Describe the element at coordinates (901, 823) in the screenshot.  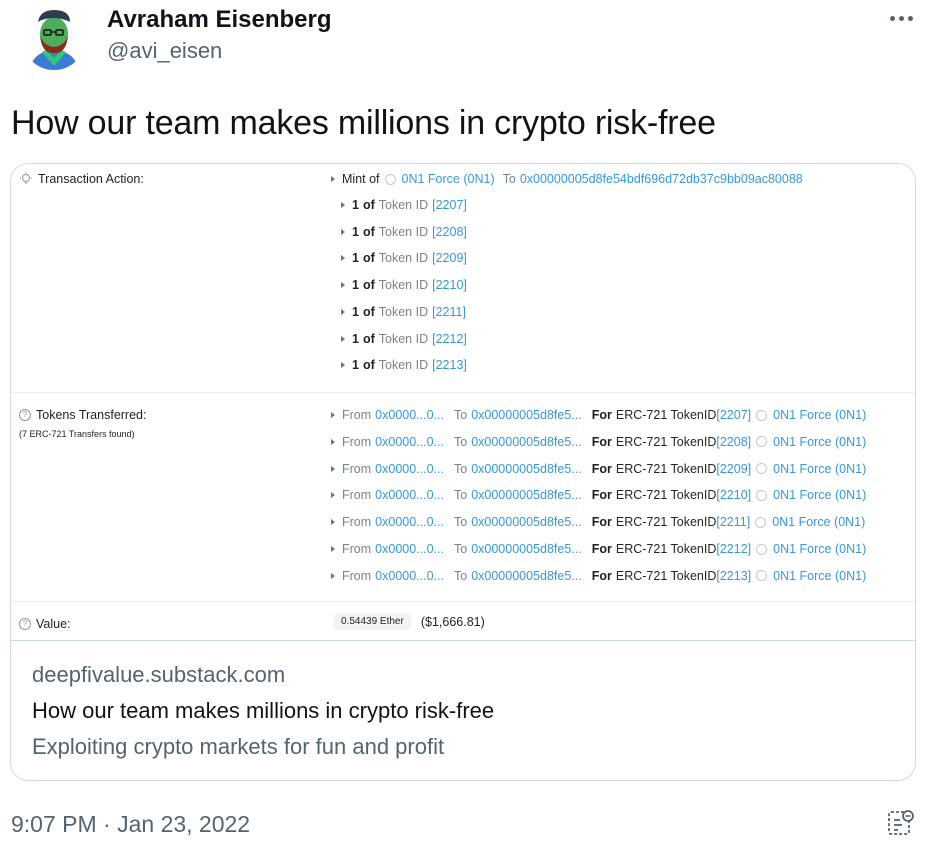
I see `tweet-analytics-icon` at that location.